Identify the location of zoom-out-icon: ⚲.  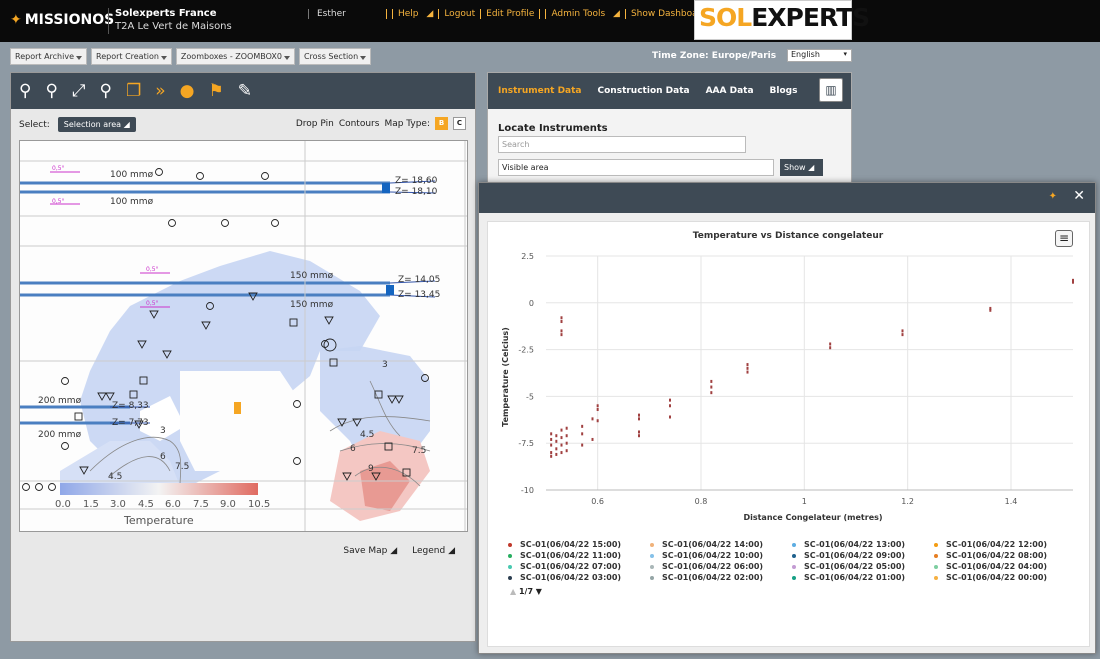
(51, 91).